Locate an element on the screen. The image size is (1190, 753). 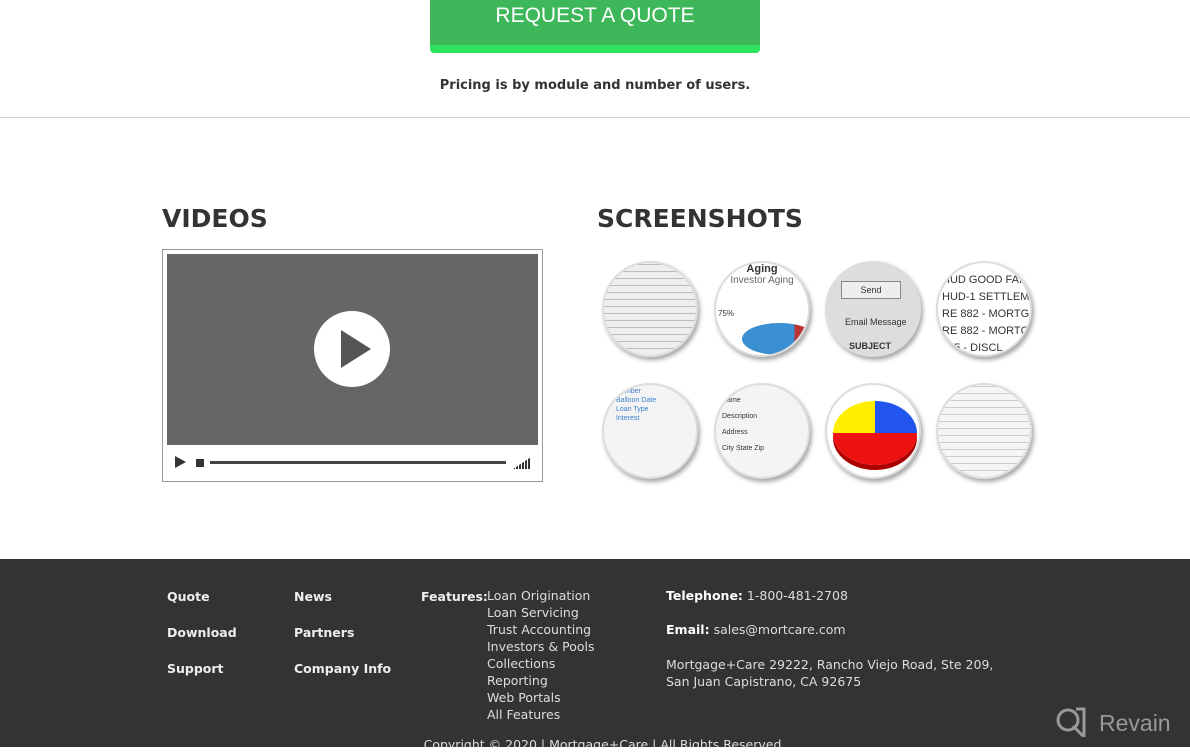
screenshots-heading: SCREENSHOTS is located at coordinates (700, 218).